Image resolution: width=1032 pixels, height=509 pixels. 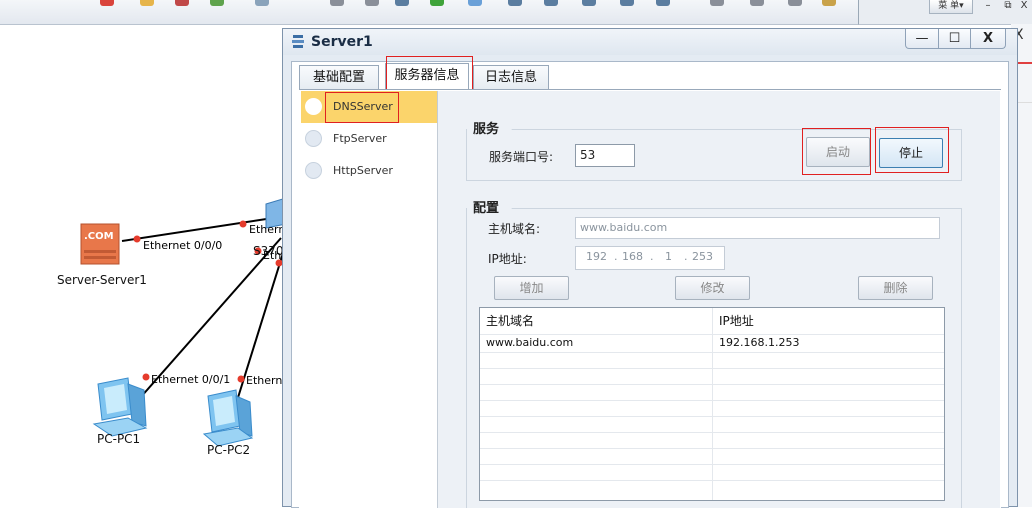 What do you see at coordinates (712, 288) in the screenshot?
I see `modify-button: 修改` at bounding box center [712, 288].